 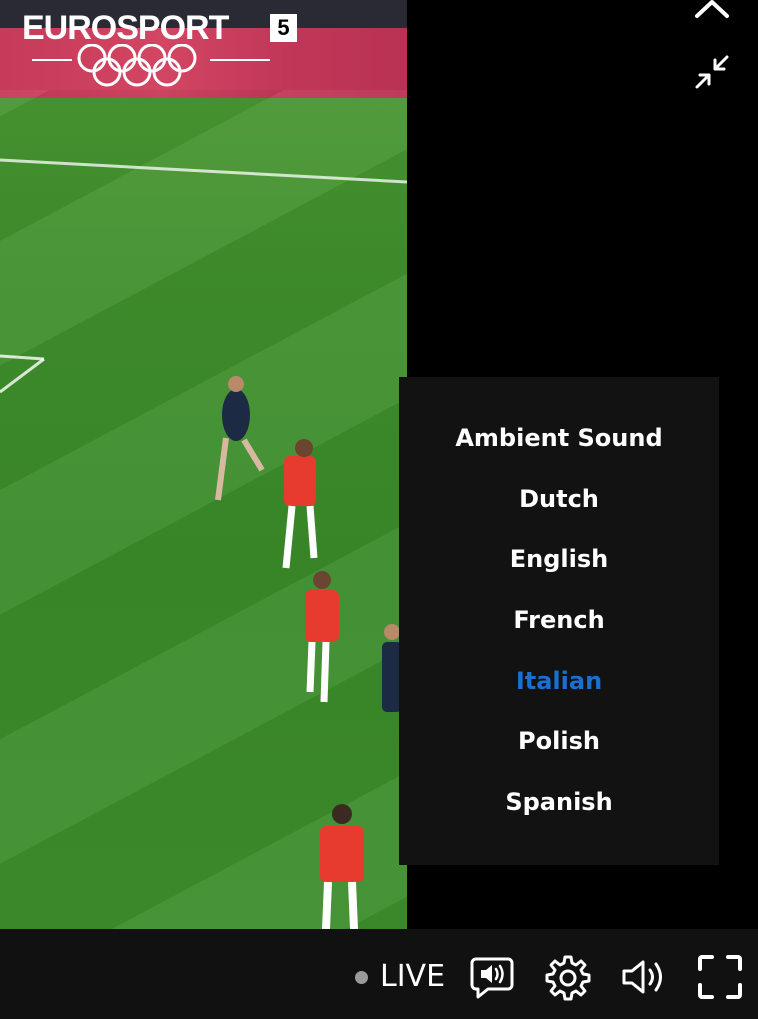 I want to click on fullscreen-icon, so click(x=720, y=977).